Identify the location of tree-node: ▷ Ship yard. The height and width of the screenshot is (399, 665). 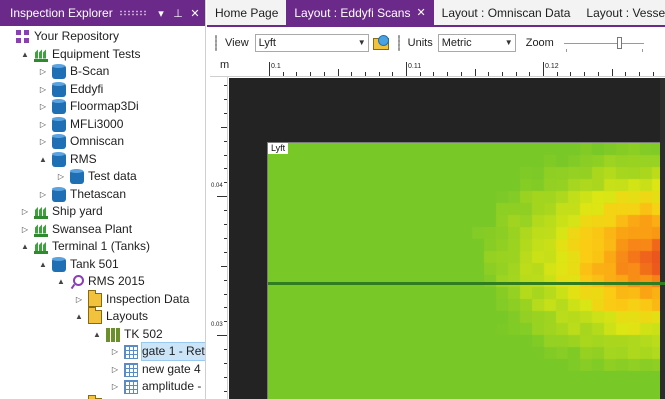
(102, 212).